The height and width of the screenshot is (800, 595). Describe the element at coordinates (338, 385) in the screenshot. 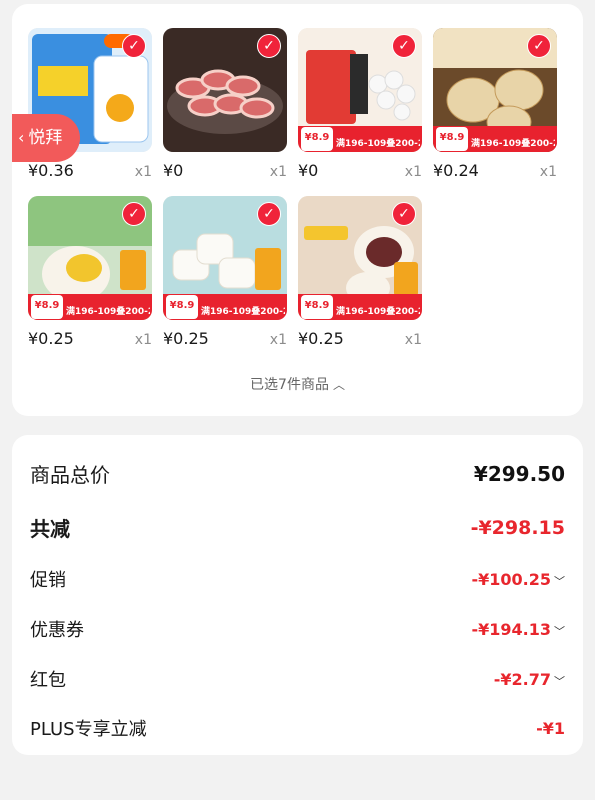

I see `chevron-up-icon: ︿` at that location.